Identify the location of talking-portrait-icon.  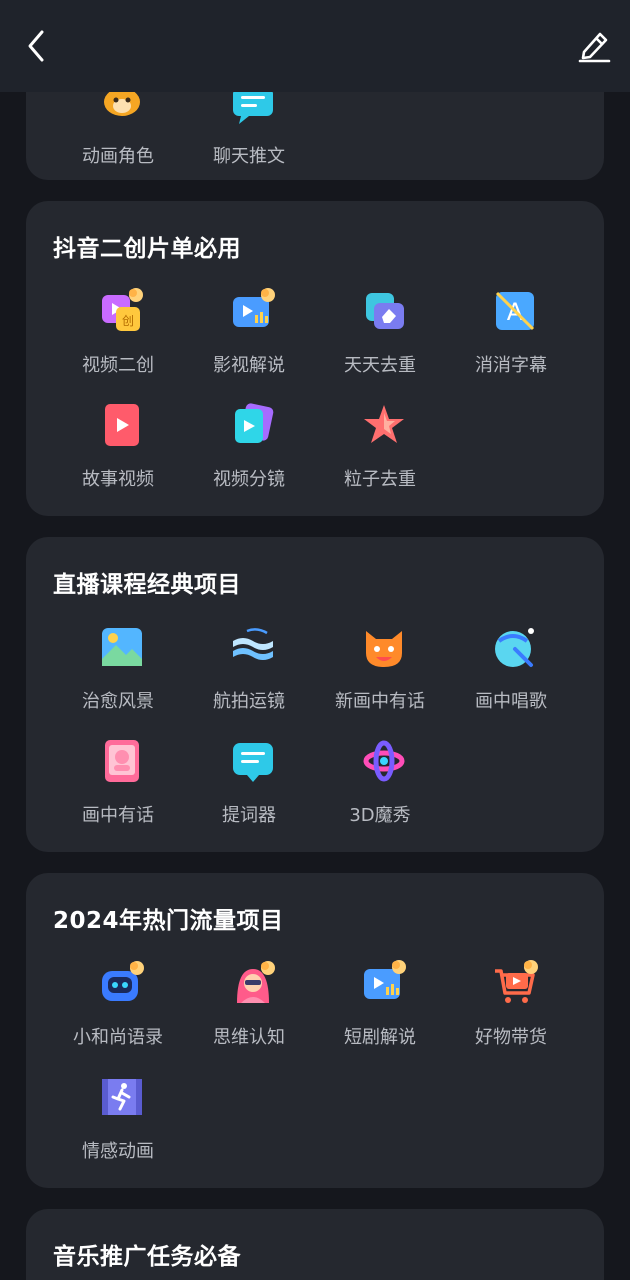
(122, 761).